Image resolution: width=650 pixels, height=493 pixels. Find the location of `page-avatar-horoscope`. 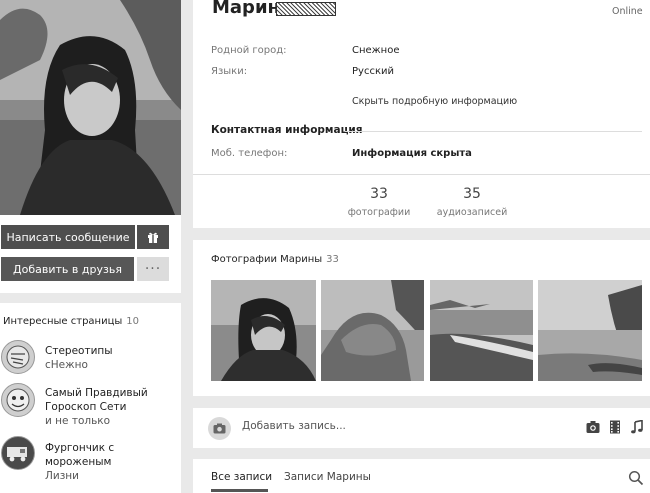

page-avatar-horoscope is located at coordinates (18, 400).